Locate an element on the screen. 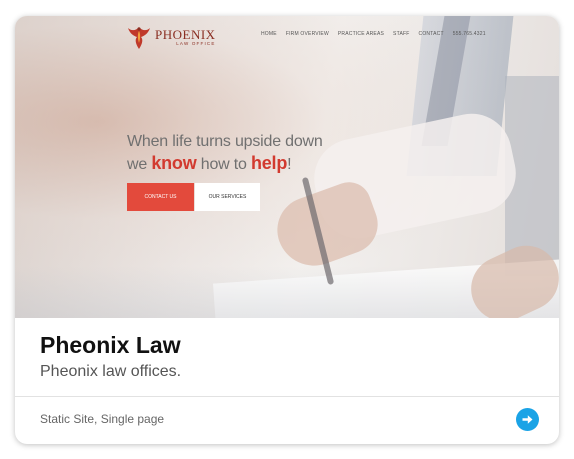 This screenshot has height=459, width=574. hero-headline-line2: we know how to help! is located at coordinates (209, 163).